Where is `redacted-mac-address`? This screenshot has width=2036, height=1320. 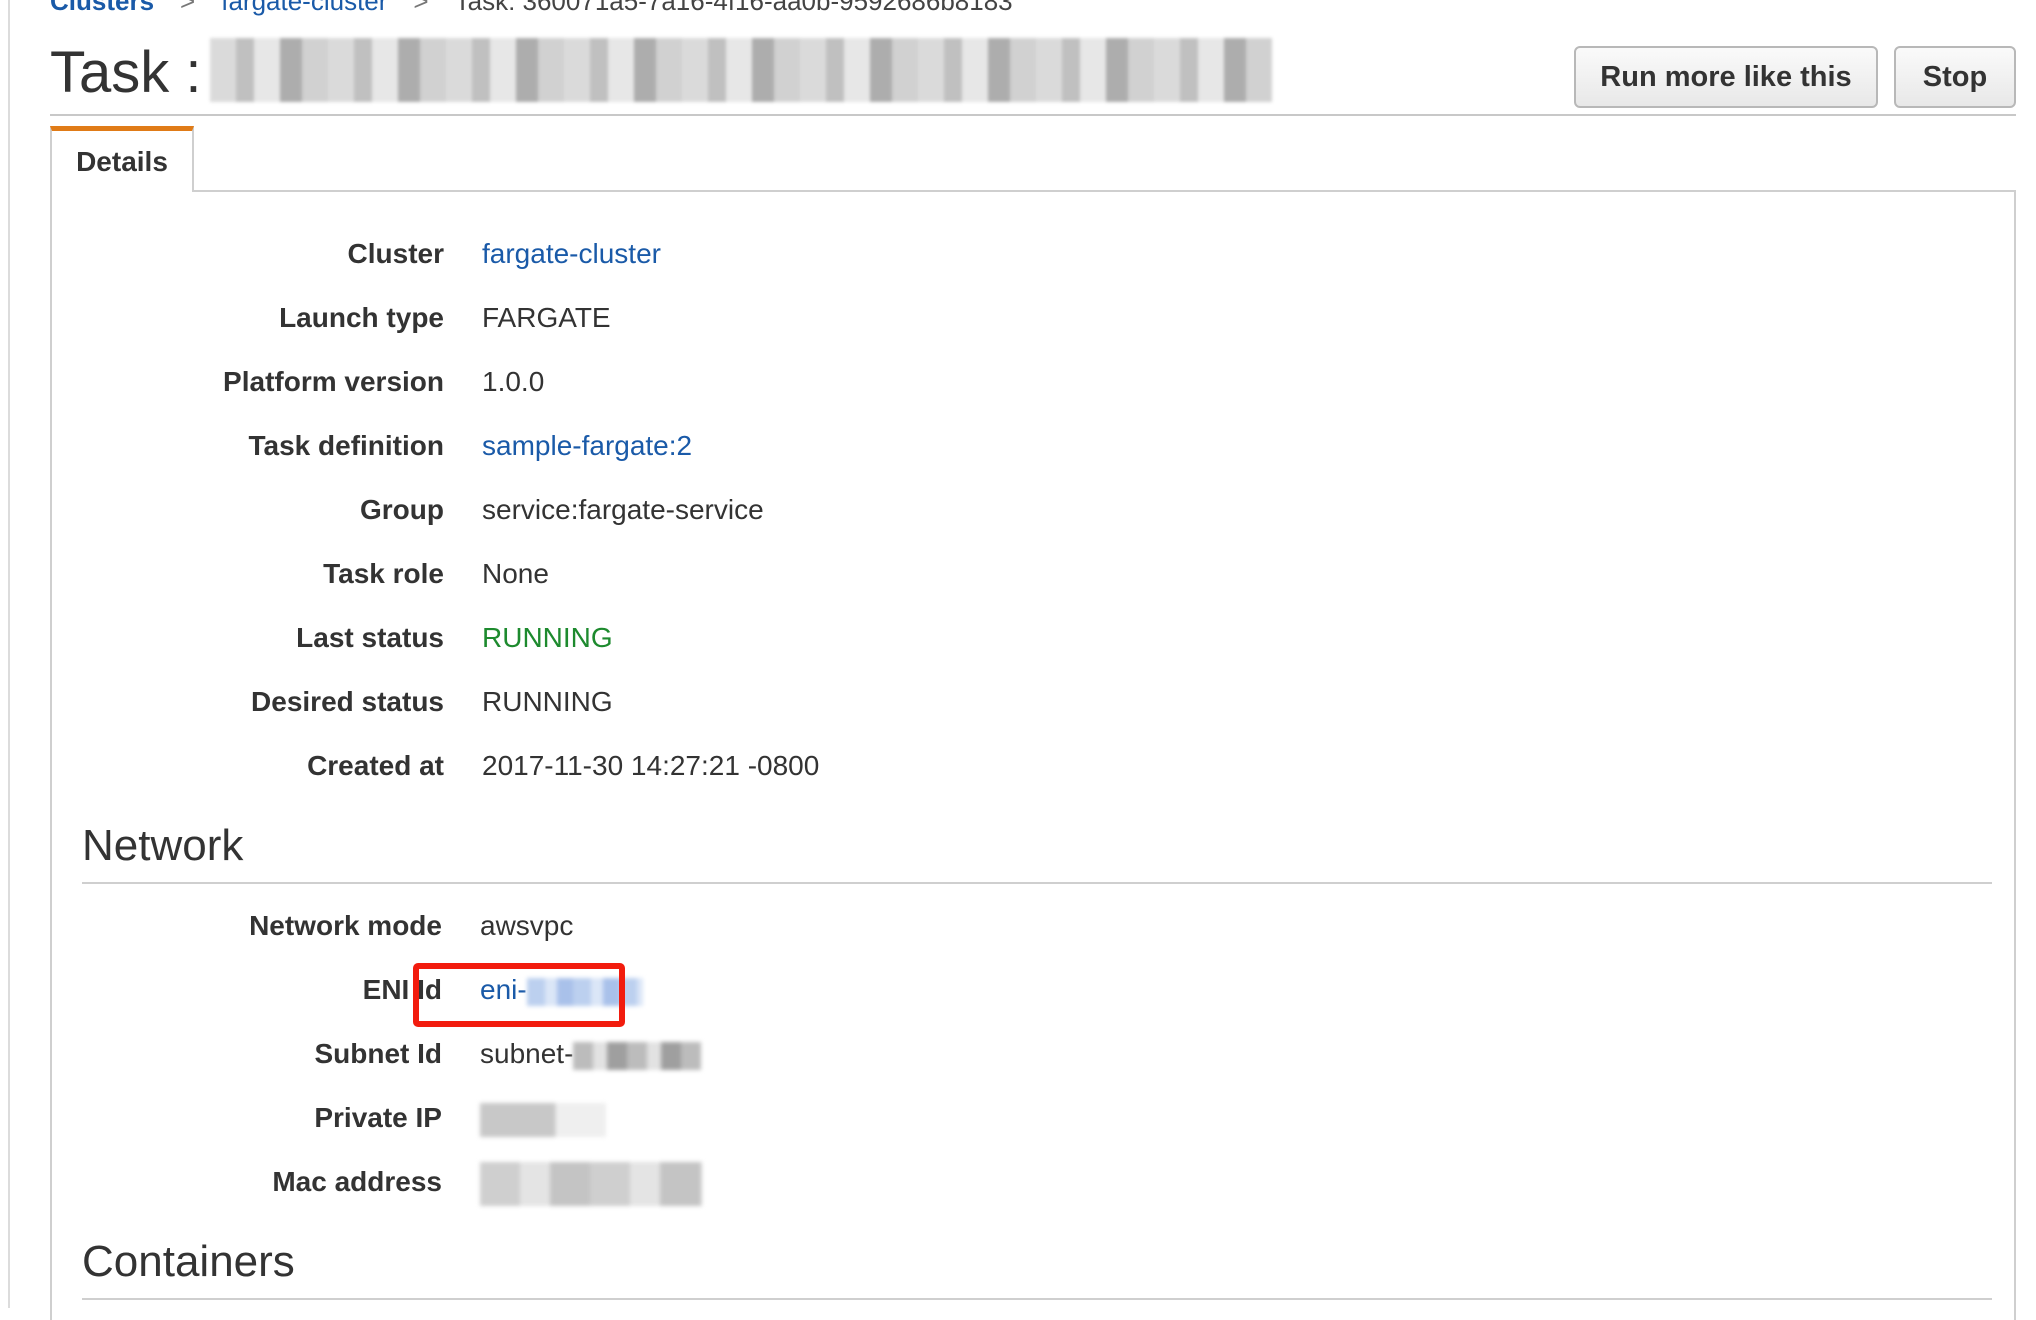 redacted-mac-address is located at coordinates (591, 1184).